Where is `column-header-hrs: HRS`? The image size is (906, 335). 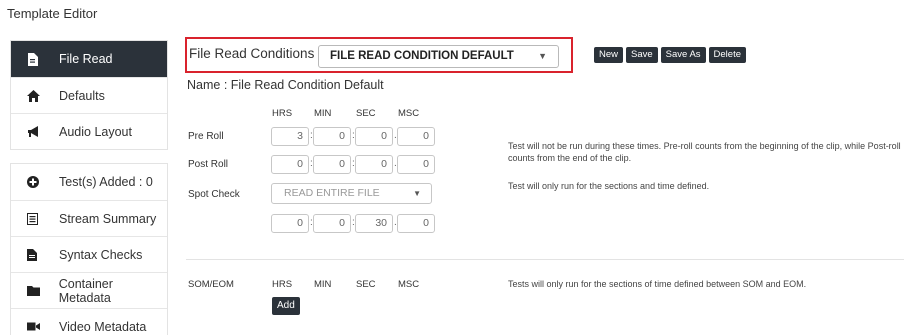
column-header-hrs: HRS is located at coordinates (282, 113).